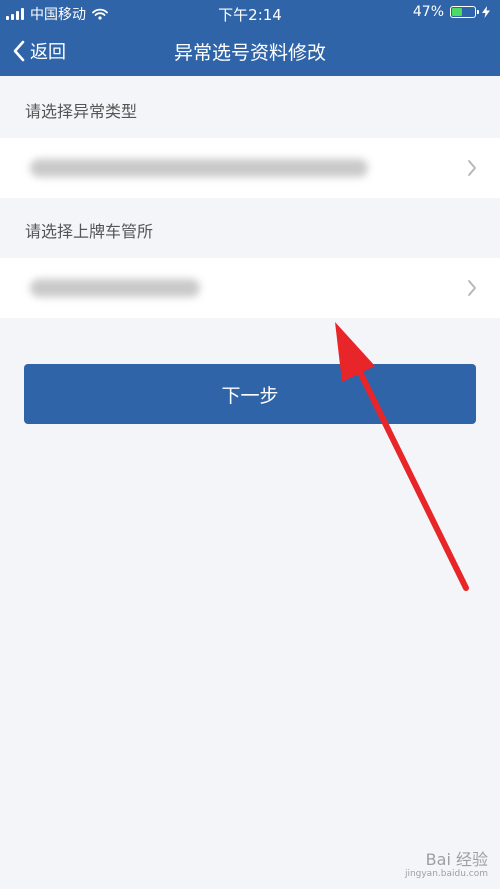  I want to click on status-right: 47%, so click(451, 12).